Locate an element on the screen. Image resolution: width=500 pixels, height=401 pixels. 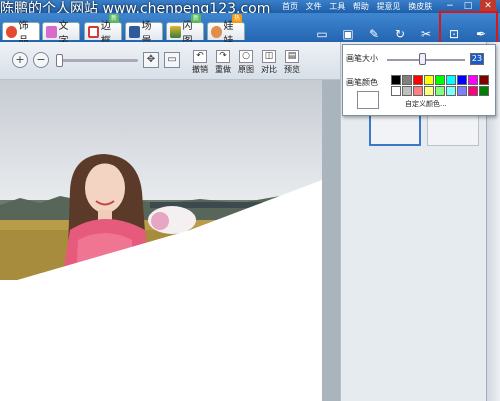
zoom-out-button: − is located at coordinates (41, 60).